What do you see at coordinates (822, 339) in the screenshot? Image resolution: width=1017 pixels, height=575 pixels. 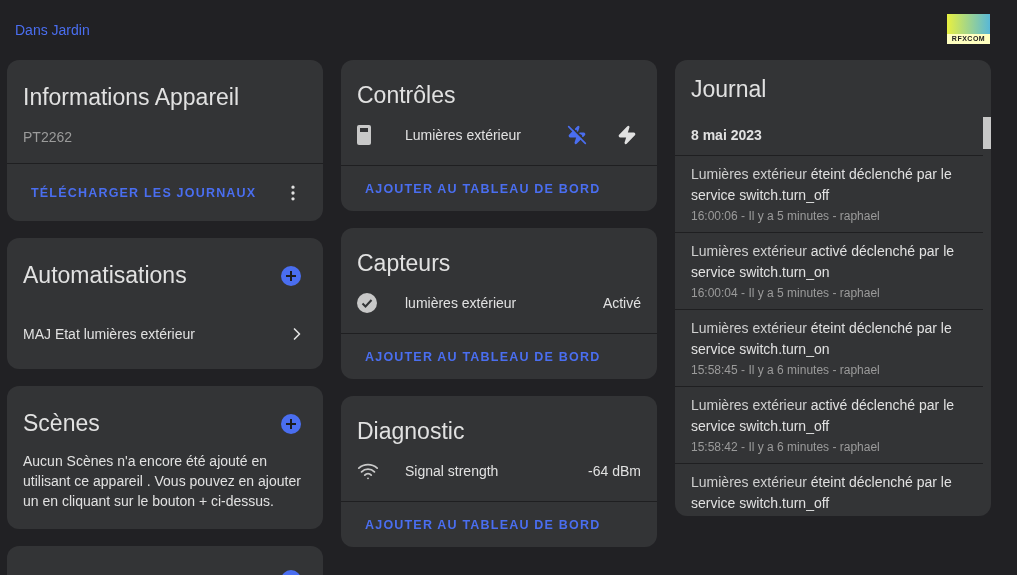 I see `log-entry-text: Lumières extérieur éteint déclenché par le service switch.turn_on` at bounding box center [822, 339].